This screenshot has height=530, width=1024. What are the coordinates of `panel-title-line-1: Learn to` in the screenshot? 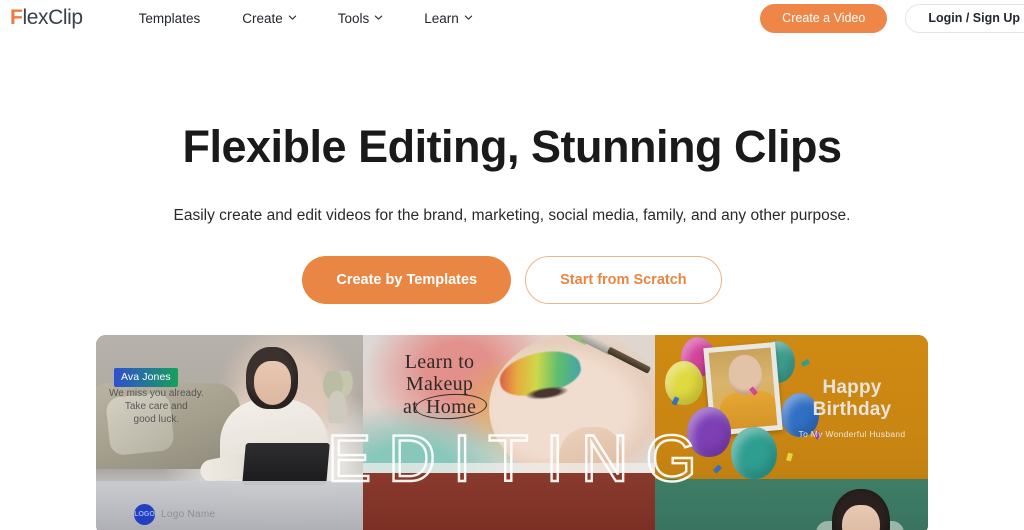 It's located at (439, 361).